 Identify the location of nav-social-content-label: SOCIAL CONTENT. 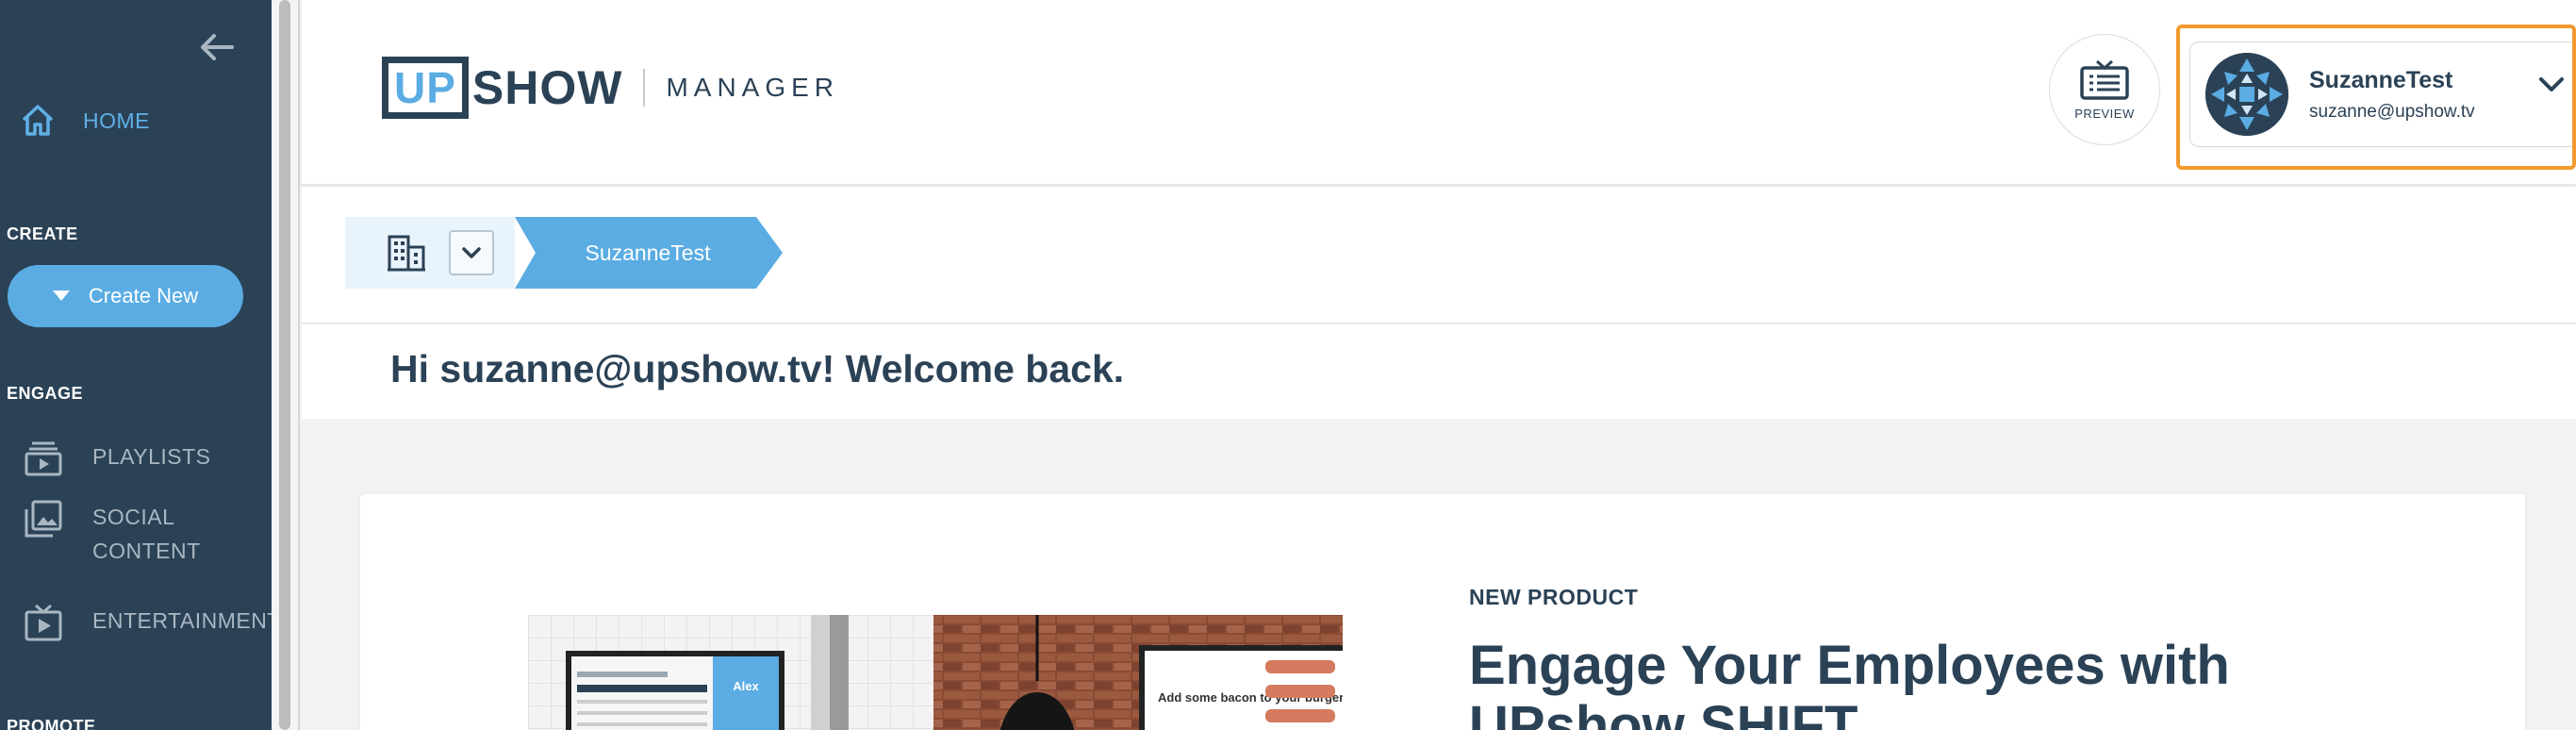
(146, 534).